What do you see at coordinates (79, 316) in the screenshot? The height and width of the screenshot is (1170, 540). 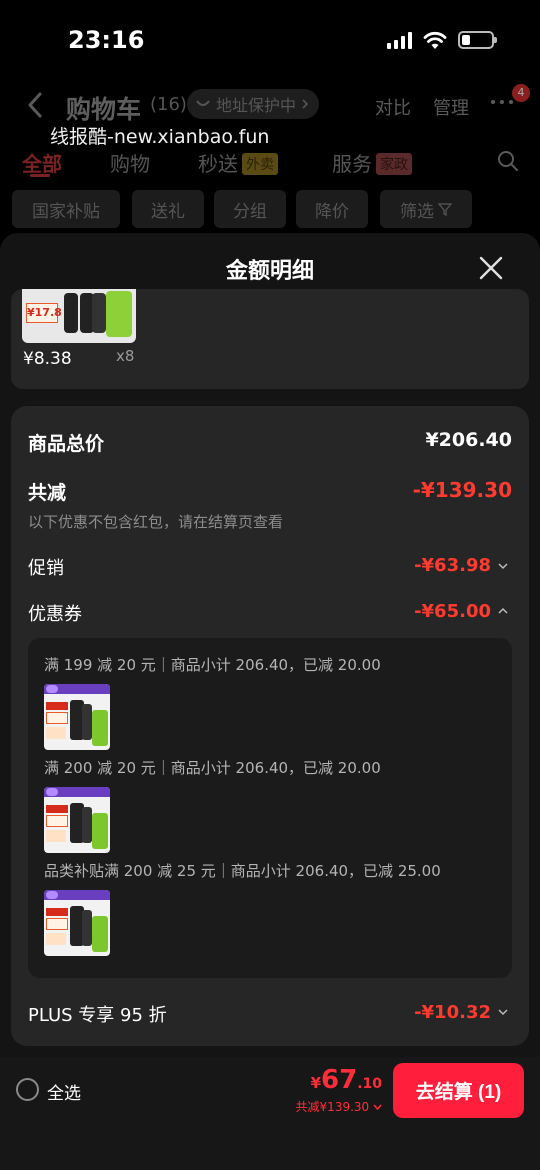 I see `product-thumbnail: ¥17.8` at bounding box center [79, 316].